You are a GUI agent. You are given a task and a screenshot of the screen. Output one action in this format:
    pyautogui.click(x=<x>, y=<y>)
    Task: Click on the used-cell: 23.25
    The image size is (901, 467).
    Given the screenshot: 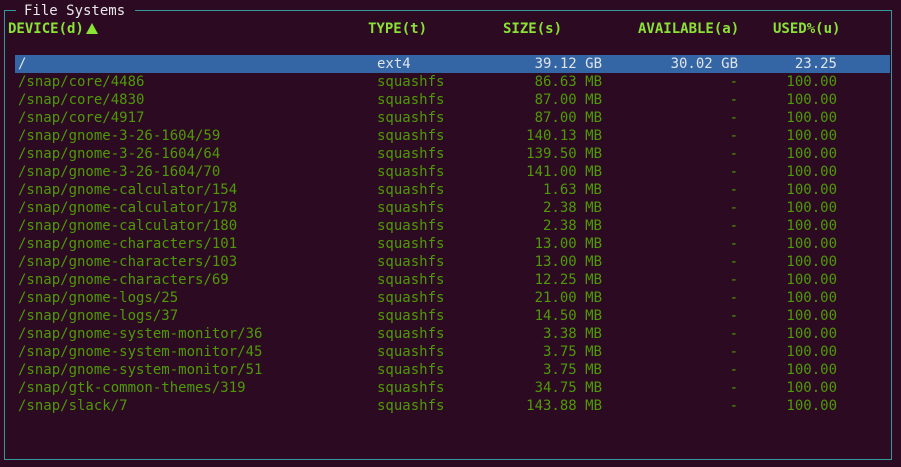 What is the action you would take?
    pyautogui.click(x=815, y=64)
    